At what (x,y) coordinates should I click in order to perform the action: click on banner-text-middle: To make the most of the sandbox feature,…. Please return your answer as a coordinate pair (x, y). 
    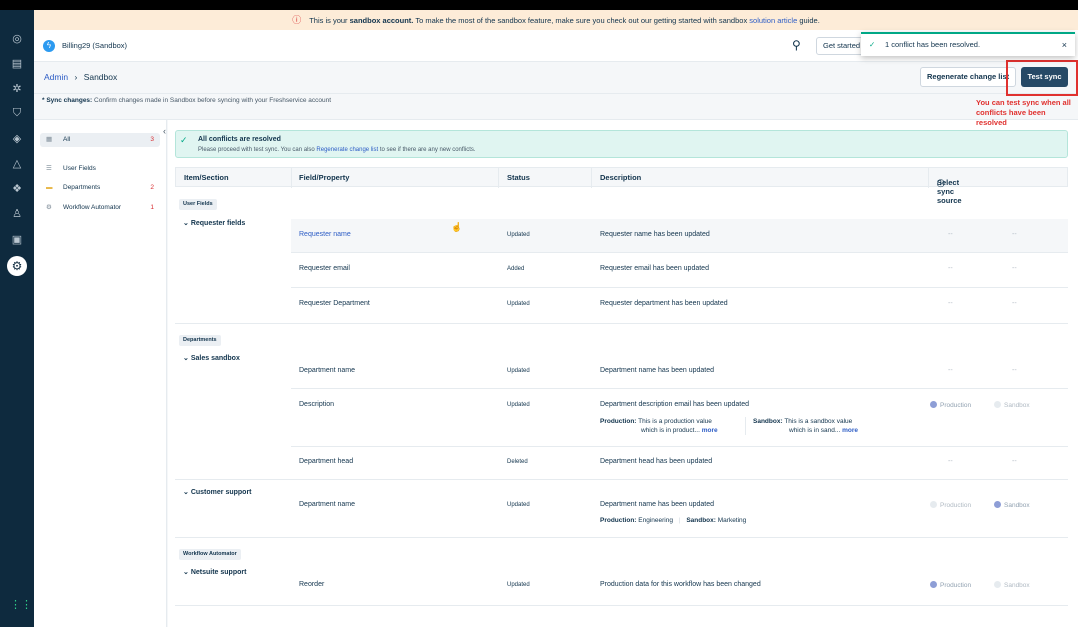
    Looking at the image, I should click on (581, 20).